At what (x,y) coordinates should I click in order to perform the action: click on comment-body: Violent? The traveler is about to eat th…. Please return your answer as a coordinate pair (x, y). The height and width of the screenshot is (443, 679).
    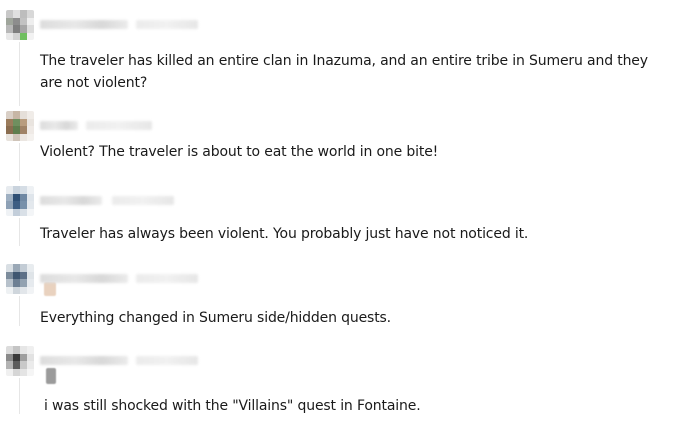
    Looking at the image, I should click on (239, 152).